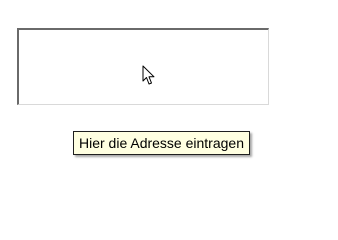 Image resolution: width=338 pixels, height=240 pixels. What do you see at coordinates (161, 143) in the screenshot?
I see `address-tooltip: Hier die Adresse eintragen` at bounding box center [161, 143].